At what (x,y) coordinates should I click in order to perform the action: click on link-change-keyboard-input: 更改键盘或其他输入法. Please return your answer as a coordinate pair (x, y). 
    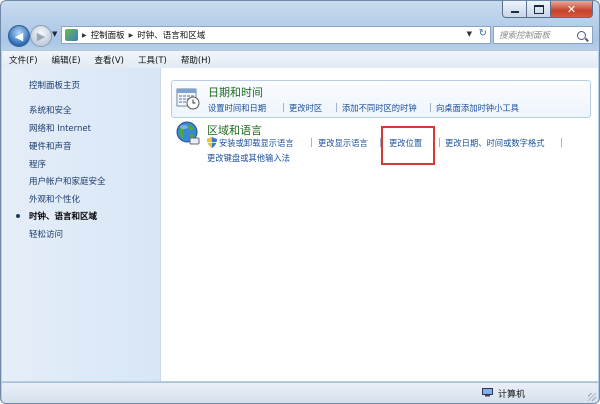
    Looking at the image, I should click on (248, 158).